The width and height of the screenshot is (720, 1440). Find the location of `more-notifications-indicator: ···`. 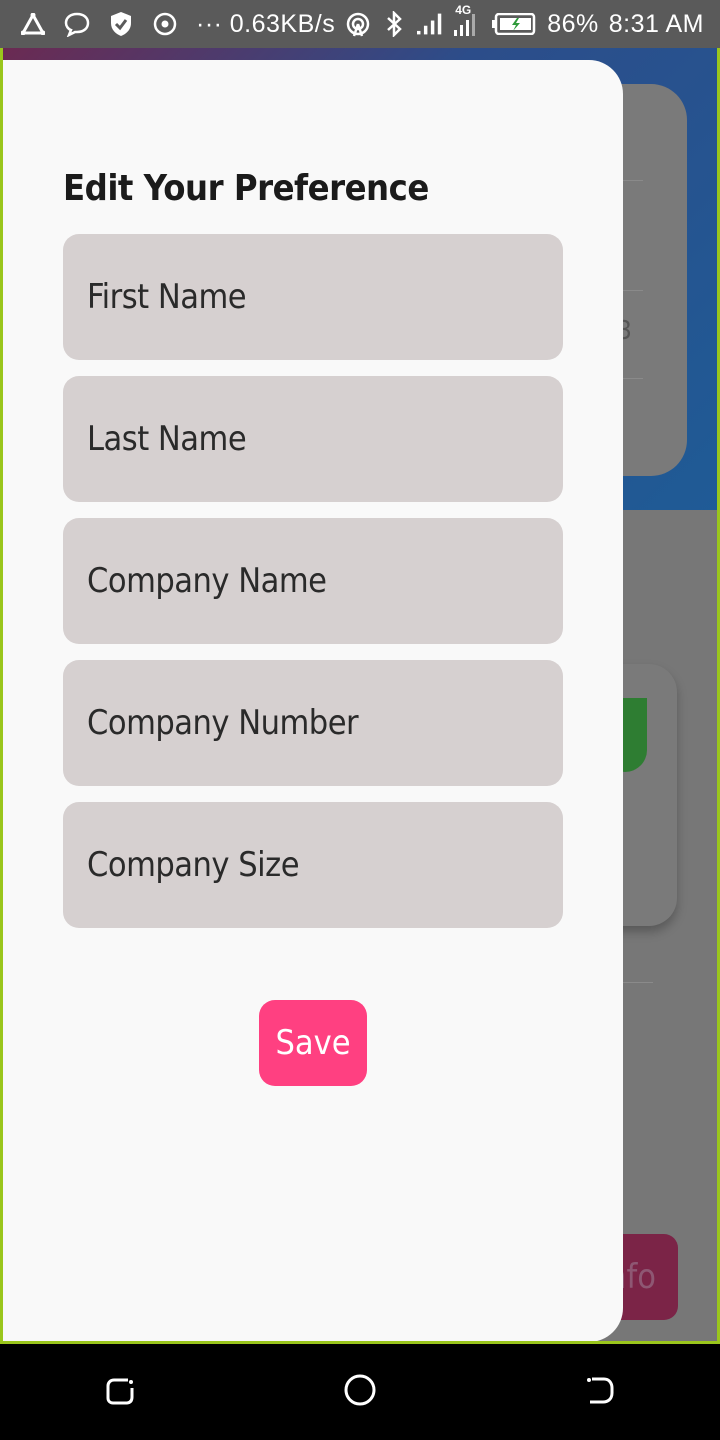

more-notifications-indicator: ··· is located at coordinates (209, 23).